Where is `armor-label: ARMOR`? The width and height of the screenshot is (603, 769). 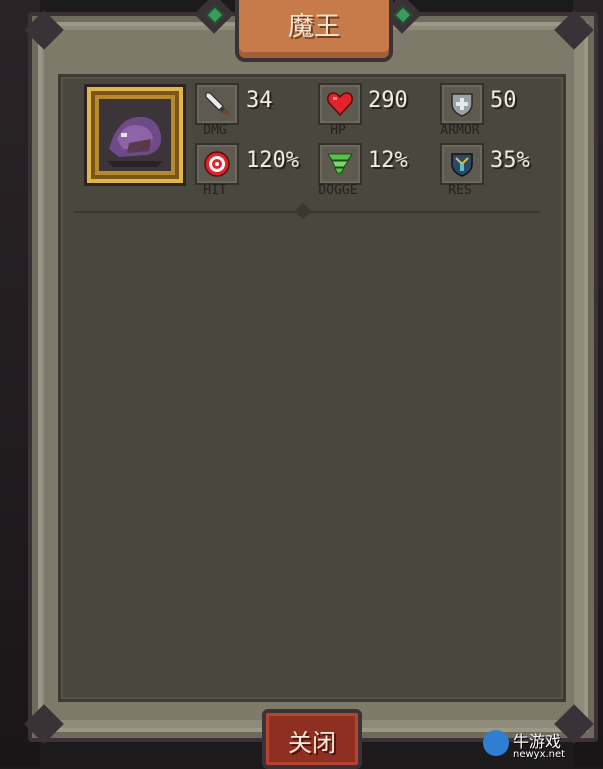 armor-label: ARMOR is located at coordinates (460, 130).